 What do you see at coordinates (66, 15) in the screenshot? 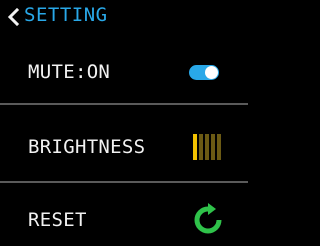
I see `page-title: SETTING` at bounding box center [66, 15].